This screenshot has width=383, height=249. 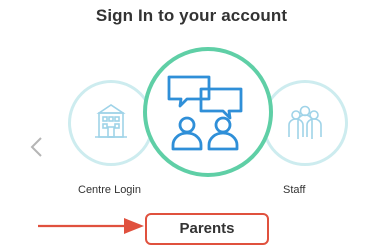 What do you see at coordinates (191, 15) in the screenshot?
I see `page-title: Sign In to your account` at bounding box center [191, 15].